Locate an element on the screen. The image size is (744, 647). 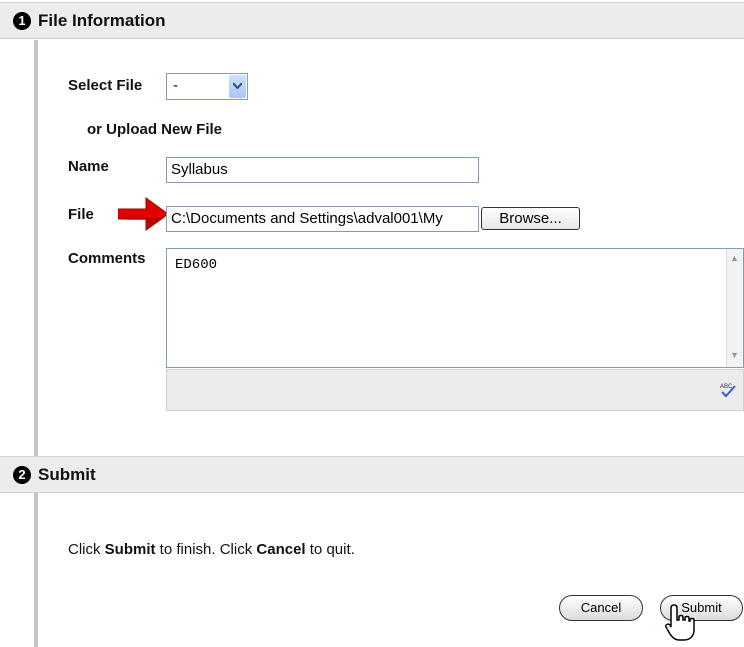
hand-cursor-icon is located at coordinates (680, 622).